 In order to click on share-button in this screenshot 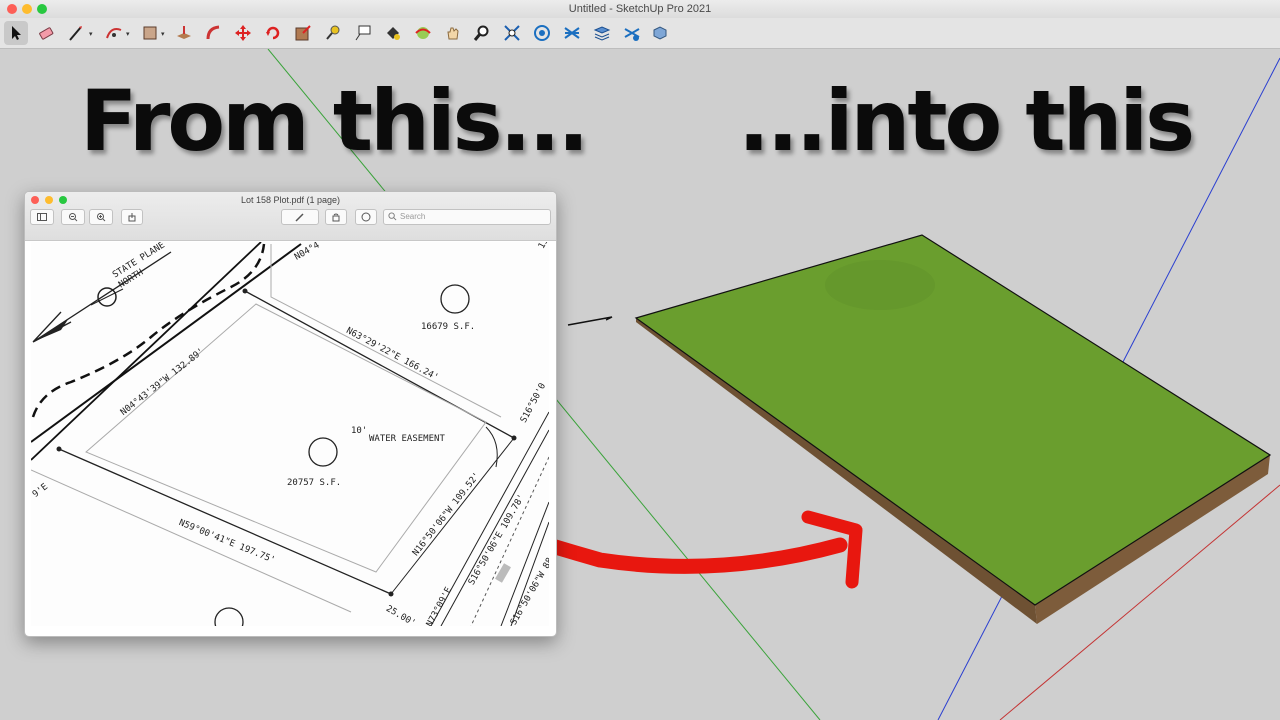, I will do `click(132, 217)`.